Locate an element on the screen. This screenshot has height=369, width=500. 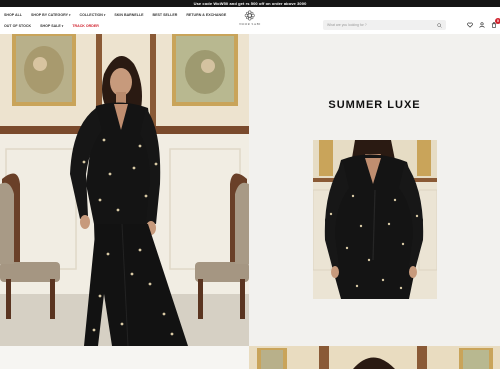
header-actions: 0 is located at coordinates (483, 23).